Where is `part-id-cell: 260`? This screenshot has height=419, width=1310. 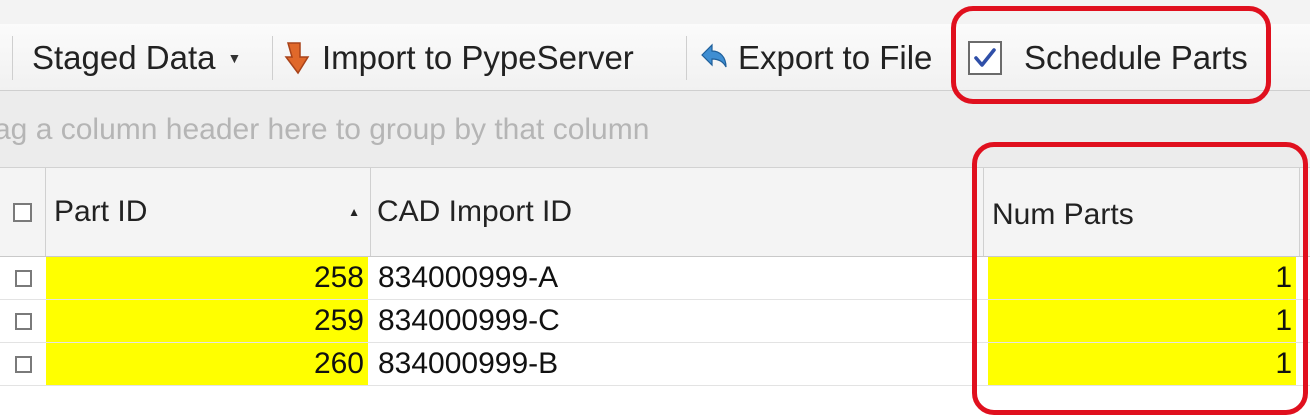 part-id-cell: 260 is located at coordinates (207, 364).